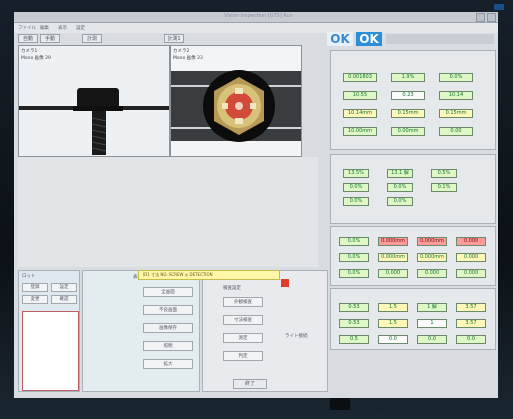 The height and width of the screenshot is (419, 513). I want to click on lot-title: ロット, so click(29, 276).